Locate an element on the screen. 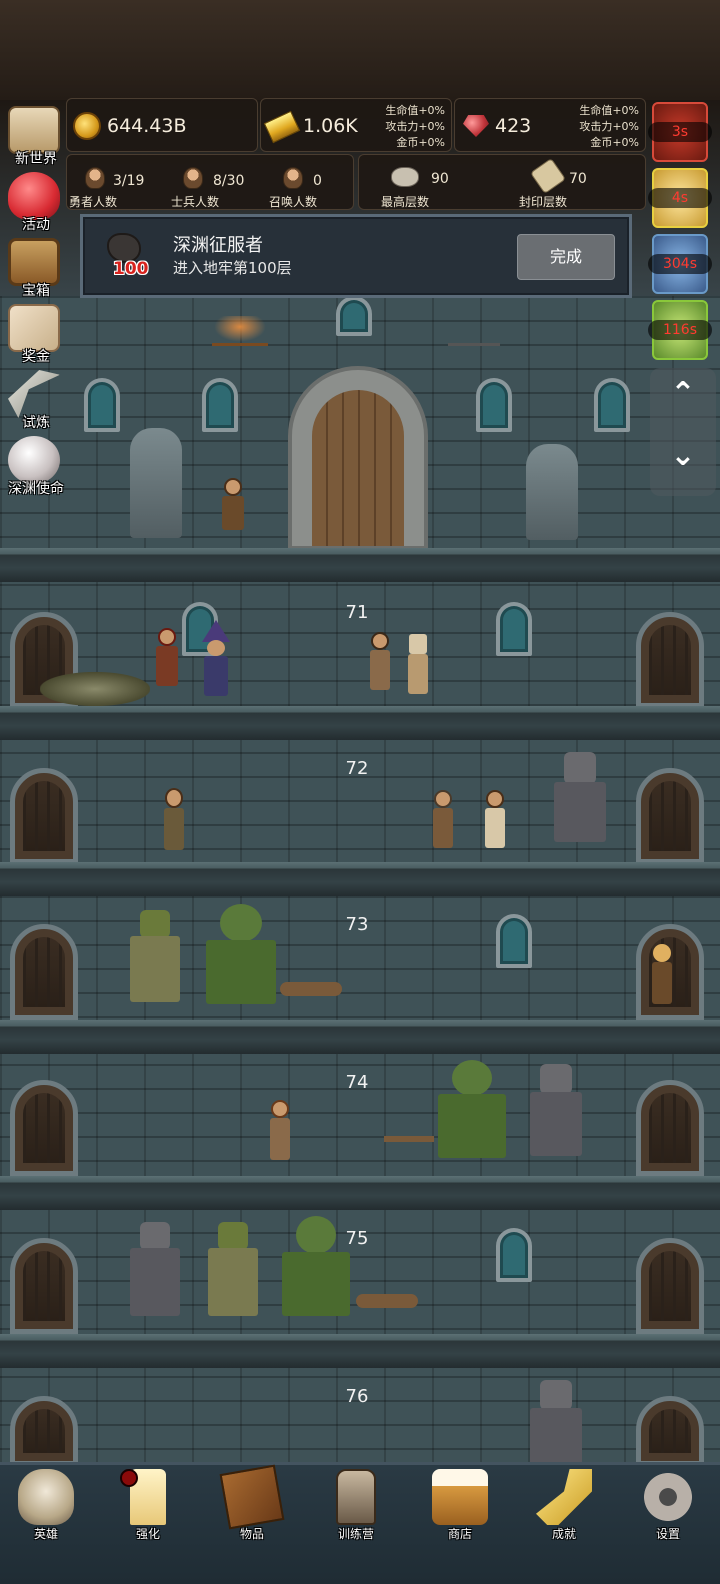 Image resolution: width=720 pixels, height=1584 pixels. floor-number: 74 is located at coordinates (357, 1082).